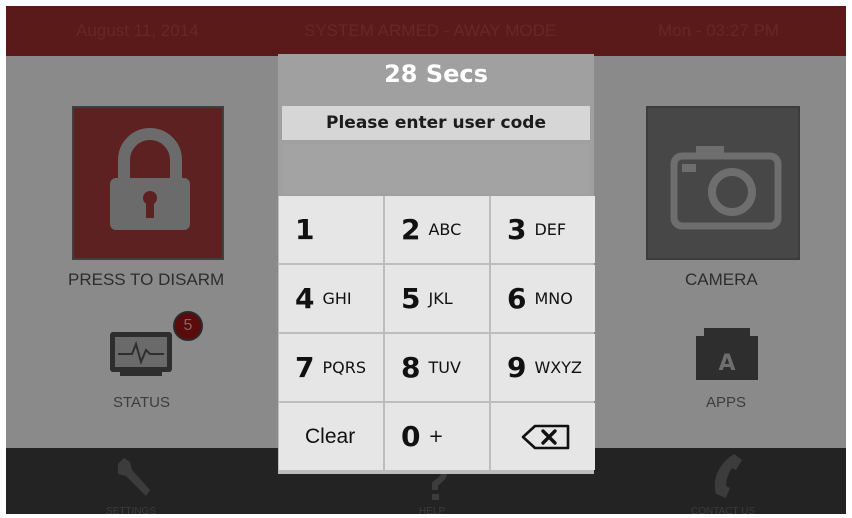 The height and width of the screenshot is (518, 852). I want to click on key-6: 6 MNO, so click(543, 298).